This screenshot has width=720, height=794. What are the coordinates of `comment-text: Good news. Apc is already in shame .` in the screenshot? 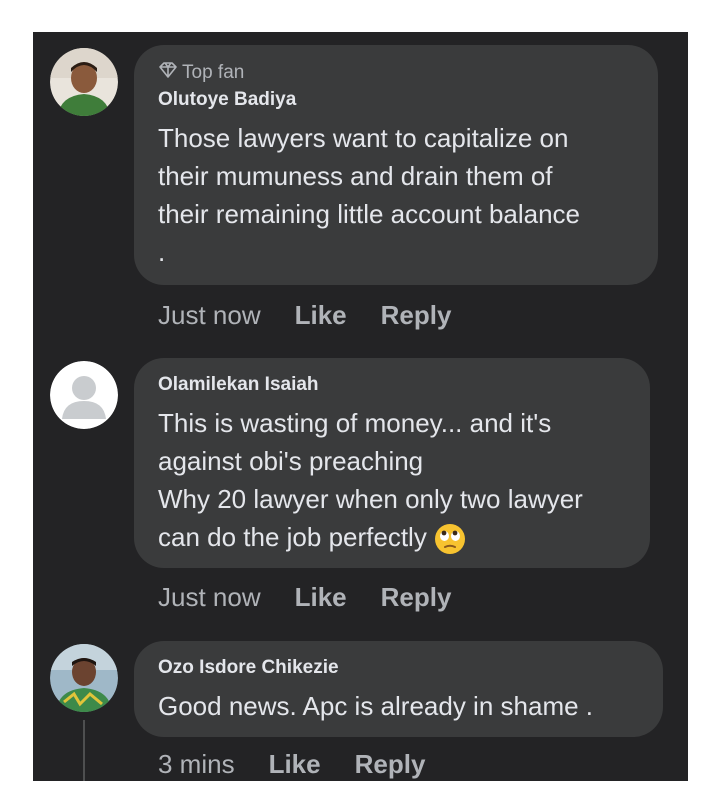 It's located at (376, 706).